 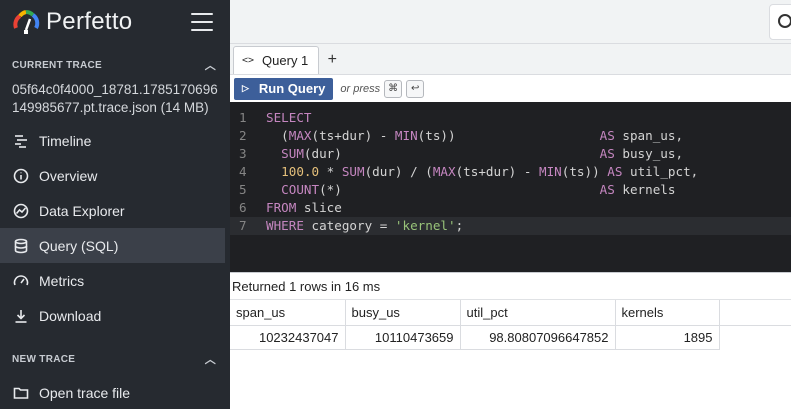 What do you see at coordinates (510, 226) in the screenshot?
I see `code-line-current: 7 WHERE category = 'kernel';` at bounding box center [510, 226].